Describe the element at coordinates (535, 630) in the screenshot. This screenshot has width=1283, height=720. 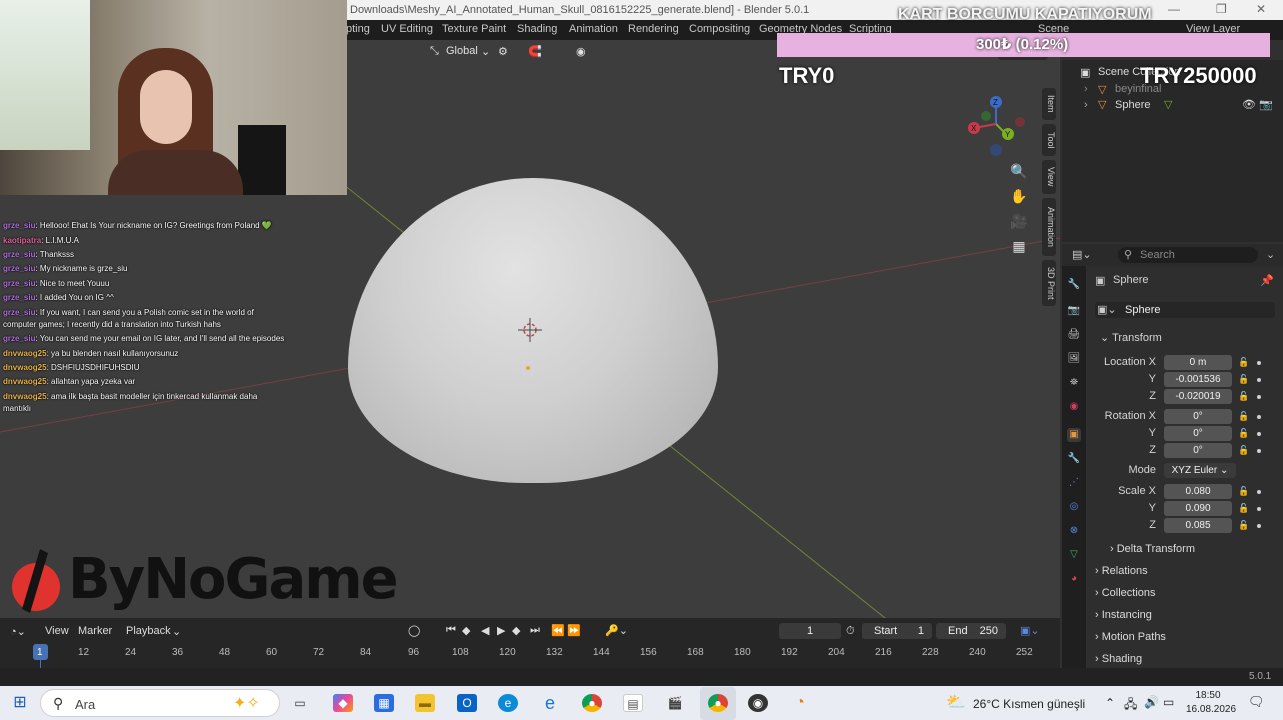
I see `jump-end-icon: ⏭` at that location.